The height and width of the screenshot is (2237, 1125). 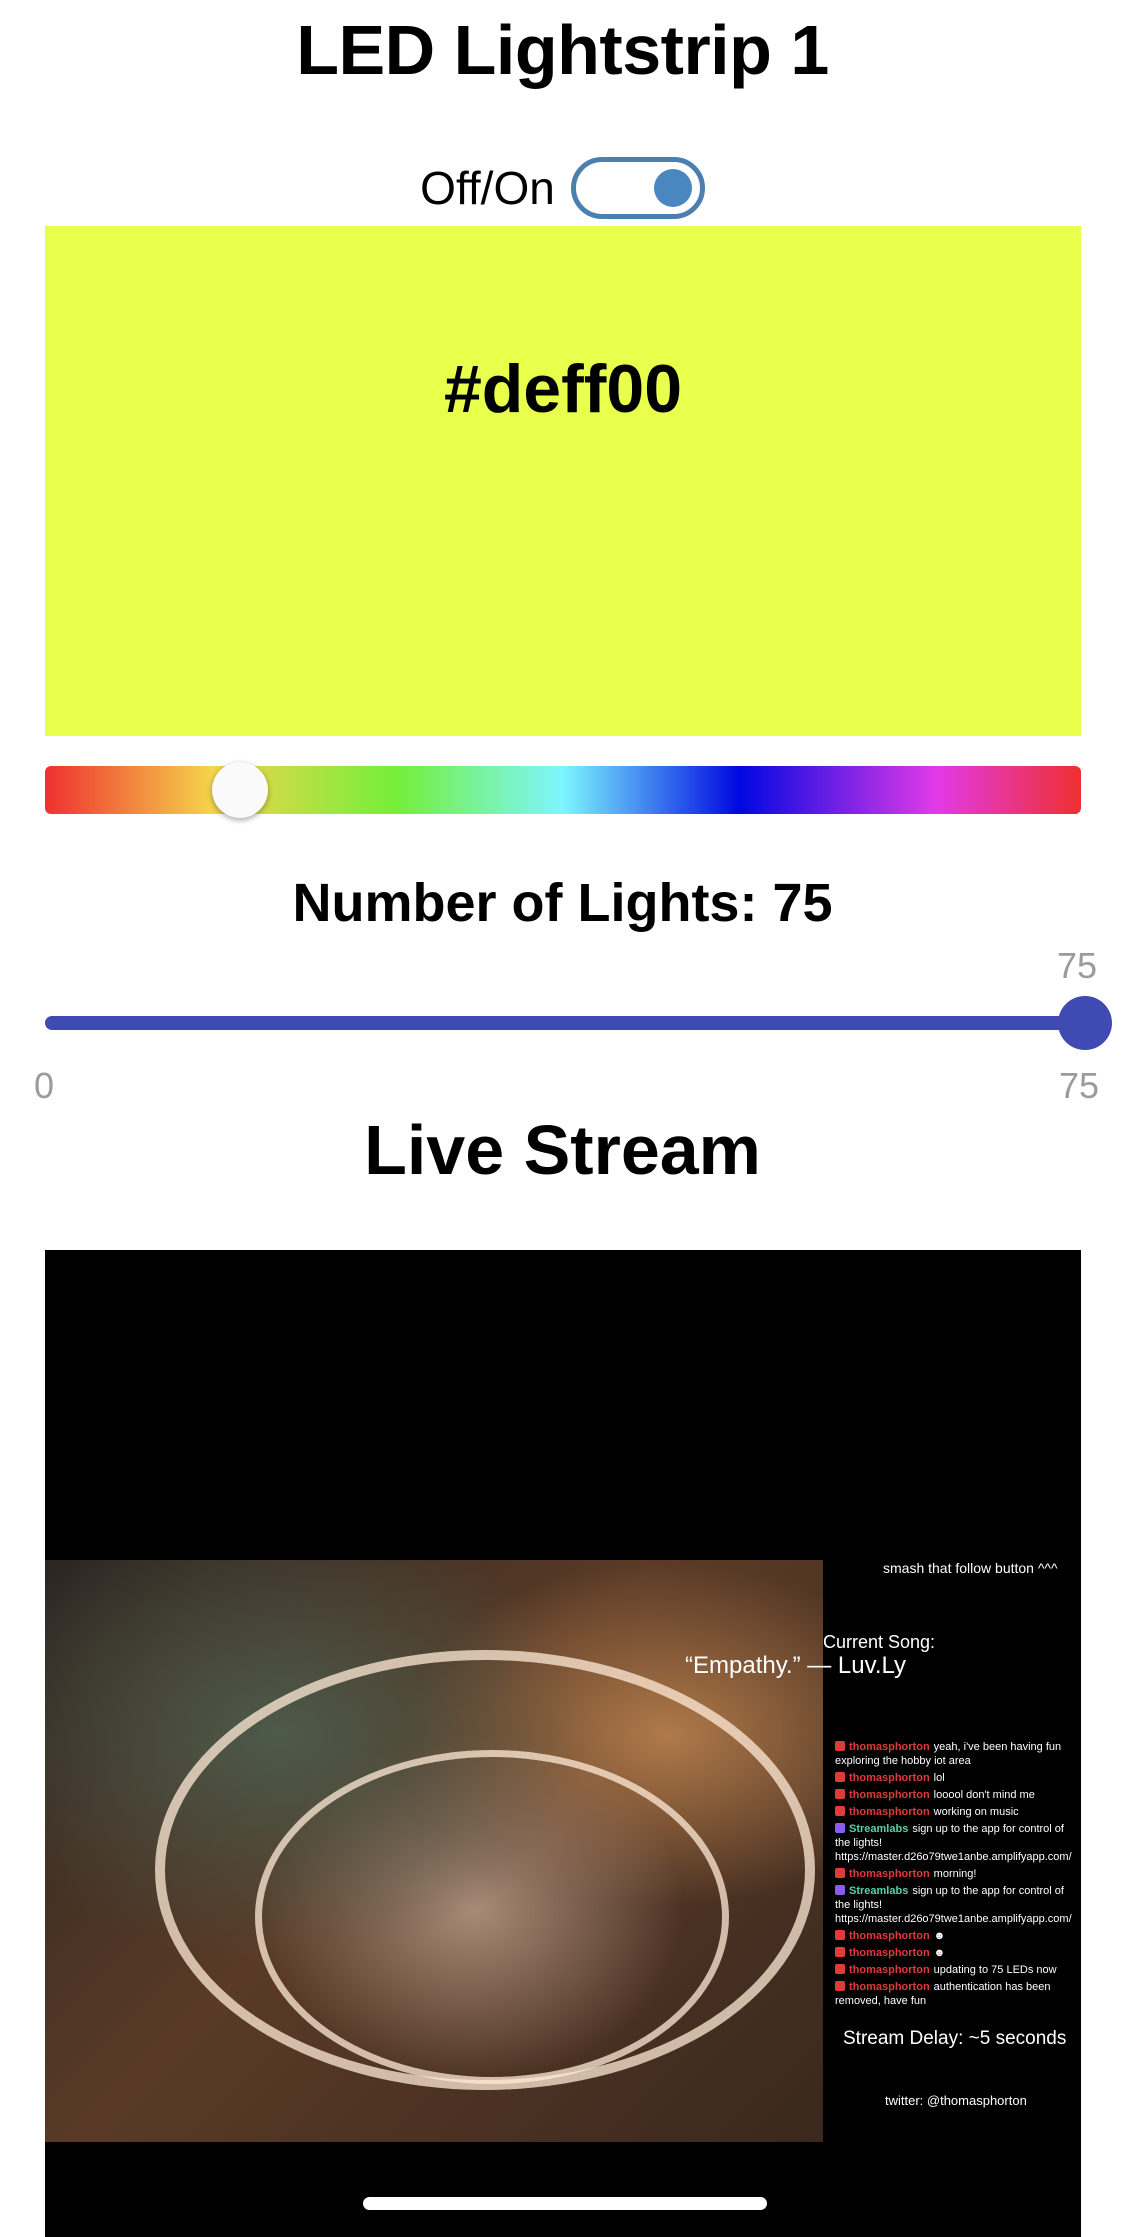 What do you see at coordinates (879, 1642) in the screenshot?
I see `current-song-label: Current Song:` at bounding box center [879, 1642].